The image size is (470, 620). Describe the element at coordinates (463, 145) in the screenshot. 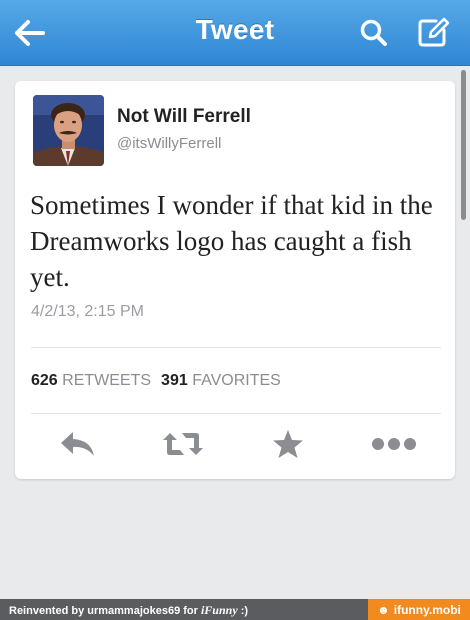

I see `scrollbar` at that location.